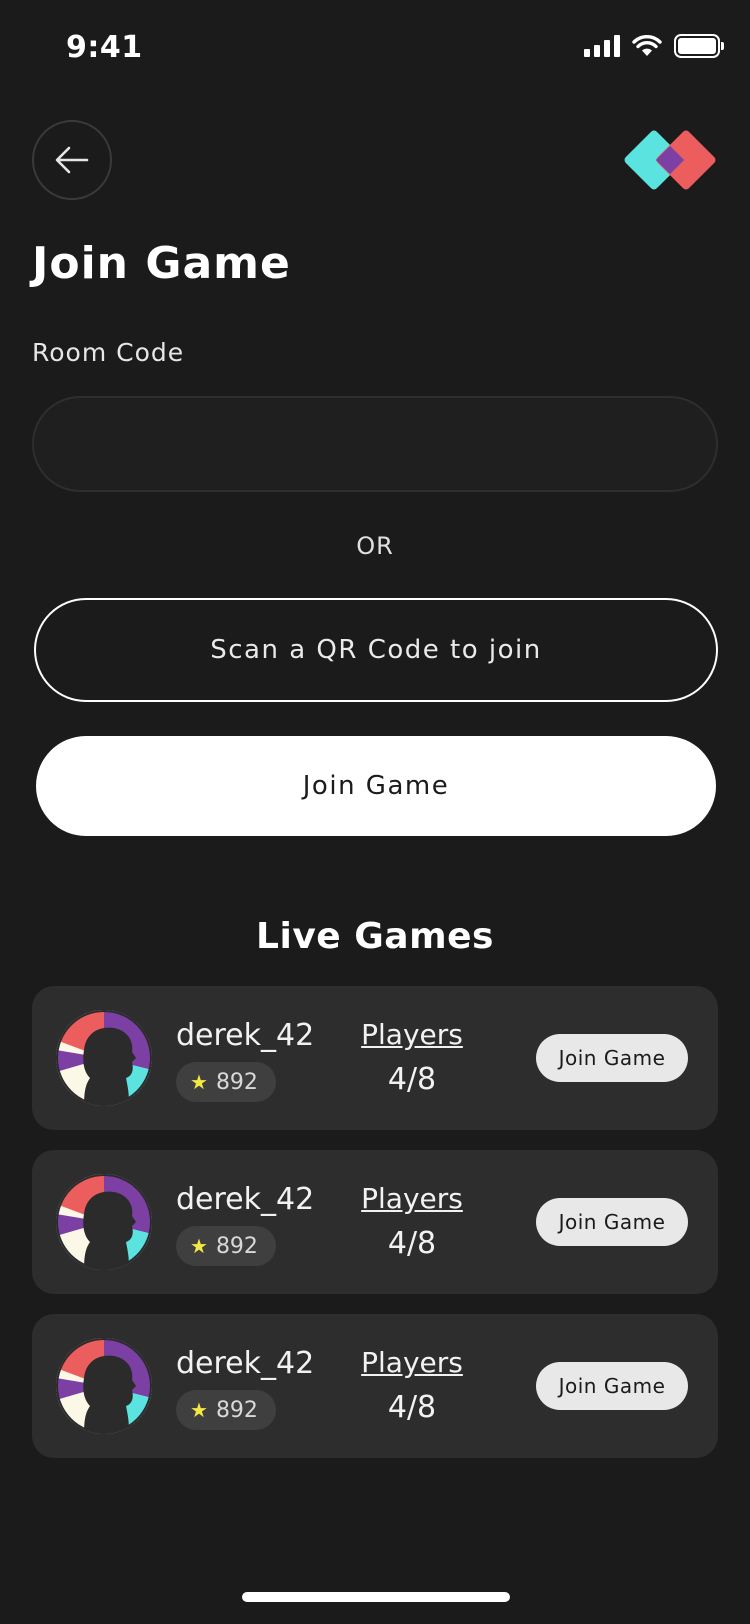 This screenshot has height=1624, width=750. Describe the element at coordinates (108, 352) in the screenshot. I see `room-code-label: Room Code` at that location.